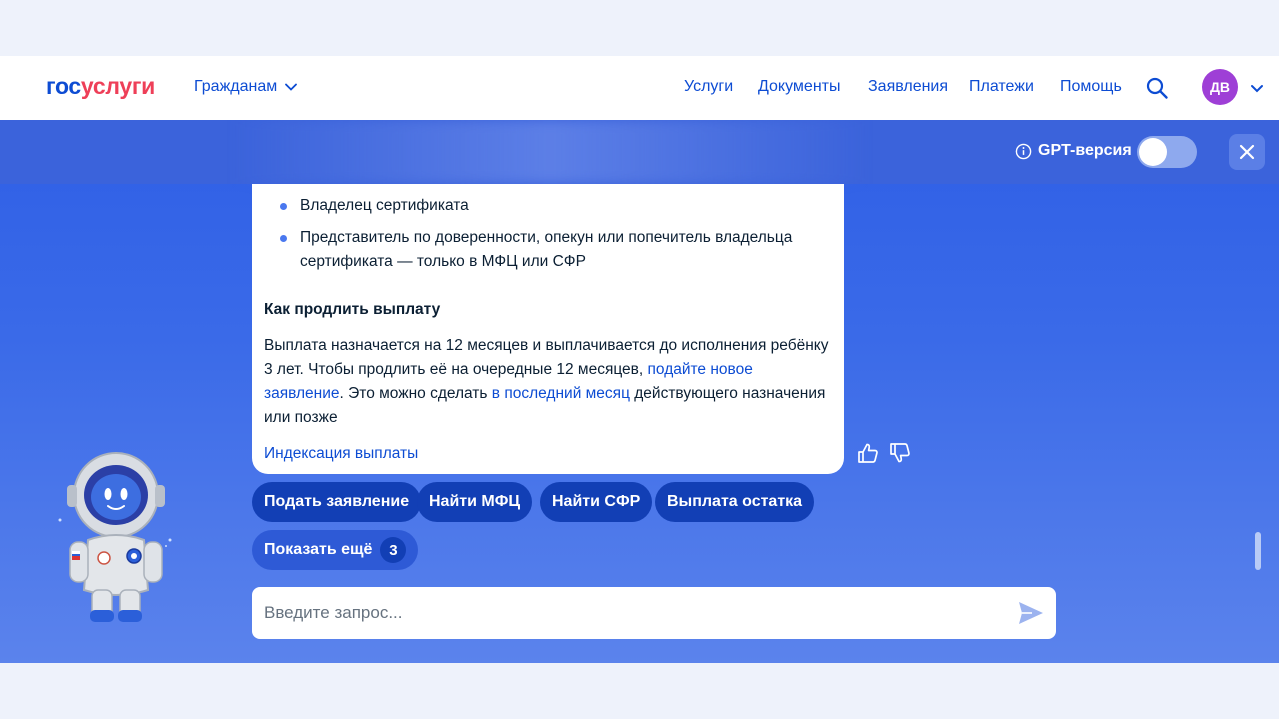 The width and height of the screenshot is (1279, 719). I want to click on gosuslugi-logo: госуслуги, so click(100, 86).